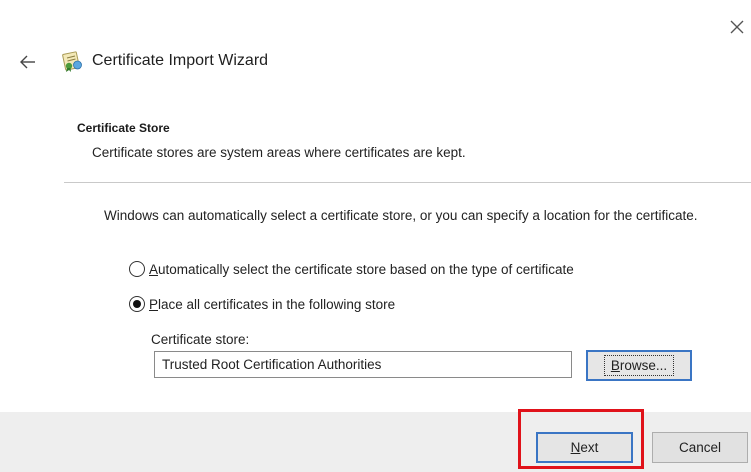  I want to click on certificate-store-label: Certificate store:, so click(200, 339).